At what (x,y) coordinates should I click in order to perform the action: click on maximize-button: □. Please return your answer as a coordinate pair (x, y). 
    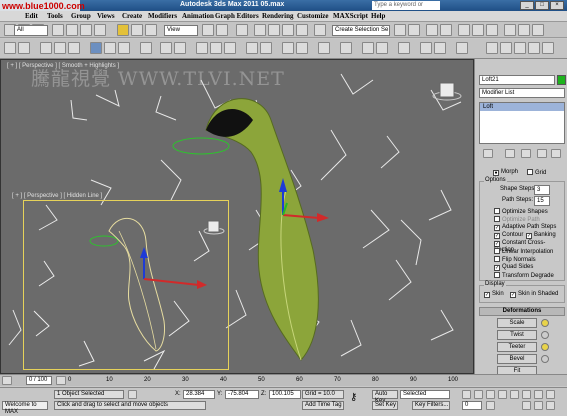
    Looking at the image, I should click on (542, 5).